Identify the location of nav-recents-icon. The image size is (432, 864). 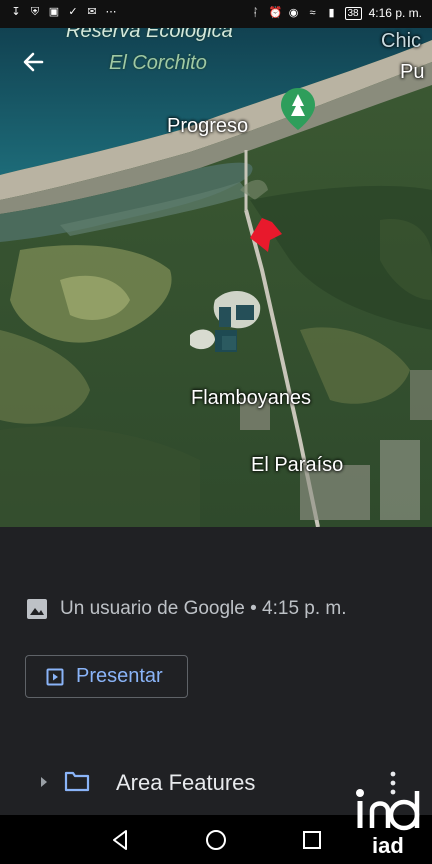
(312, 840).